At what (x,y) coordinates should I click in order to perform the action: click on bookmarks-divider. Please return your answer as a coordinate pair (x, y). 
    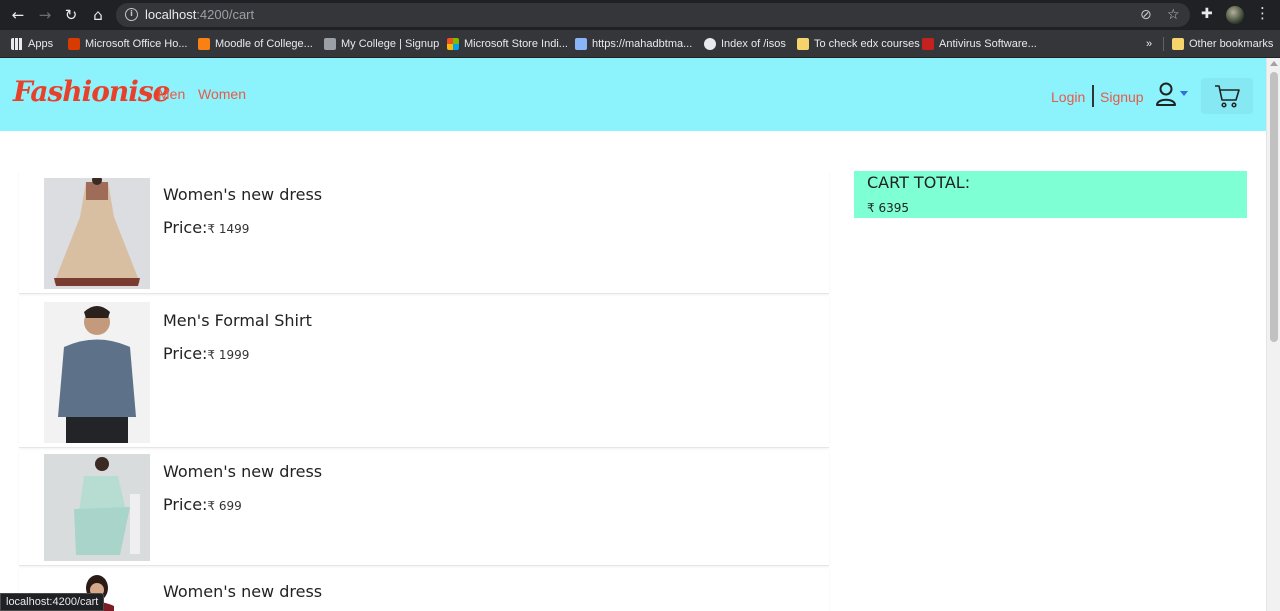
    Looking at the image, I should click on (1163, 44).